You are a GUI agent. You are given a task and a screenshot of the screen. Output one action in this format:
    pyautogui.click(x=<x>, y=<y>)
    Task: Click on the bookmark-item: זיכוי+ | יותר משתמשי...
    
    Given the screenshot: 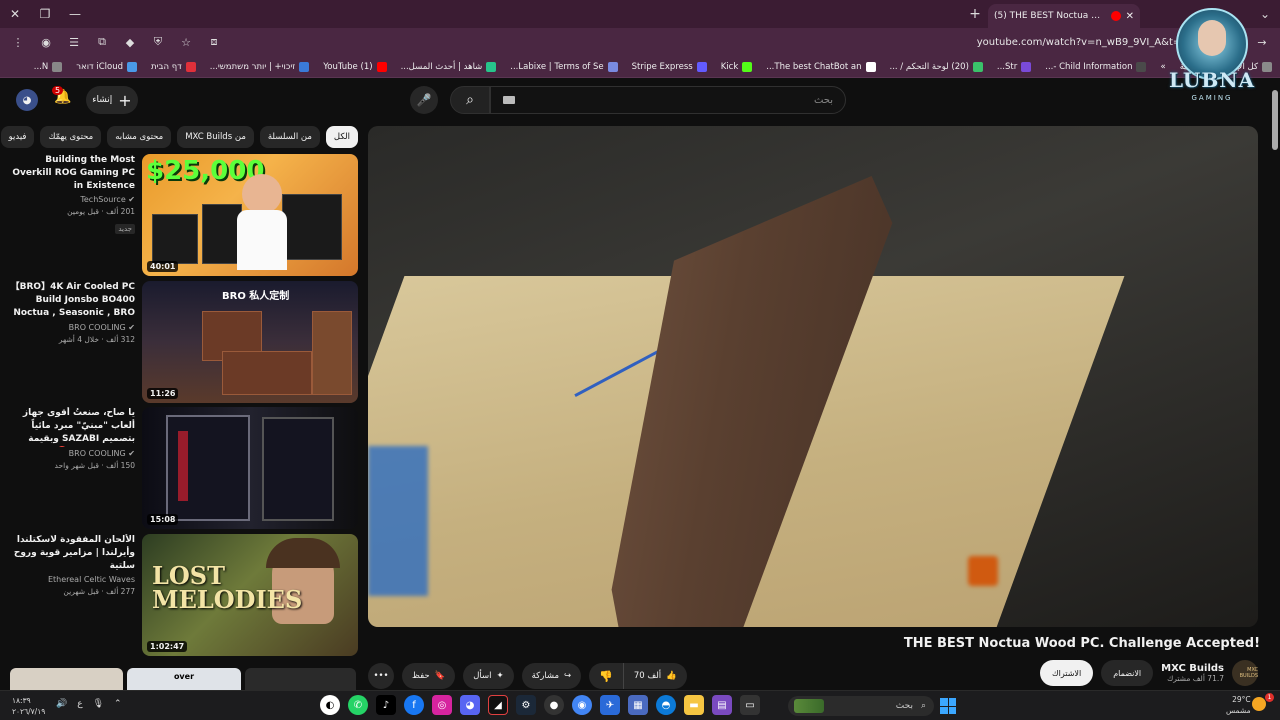 What is the action you would take?
    pyautogui.click(x=260, y=66)
    